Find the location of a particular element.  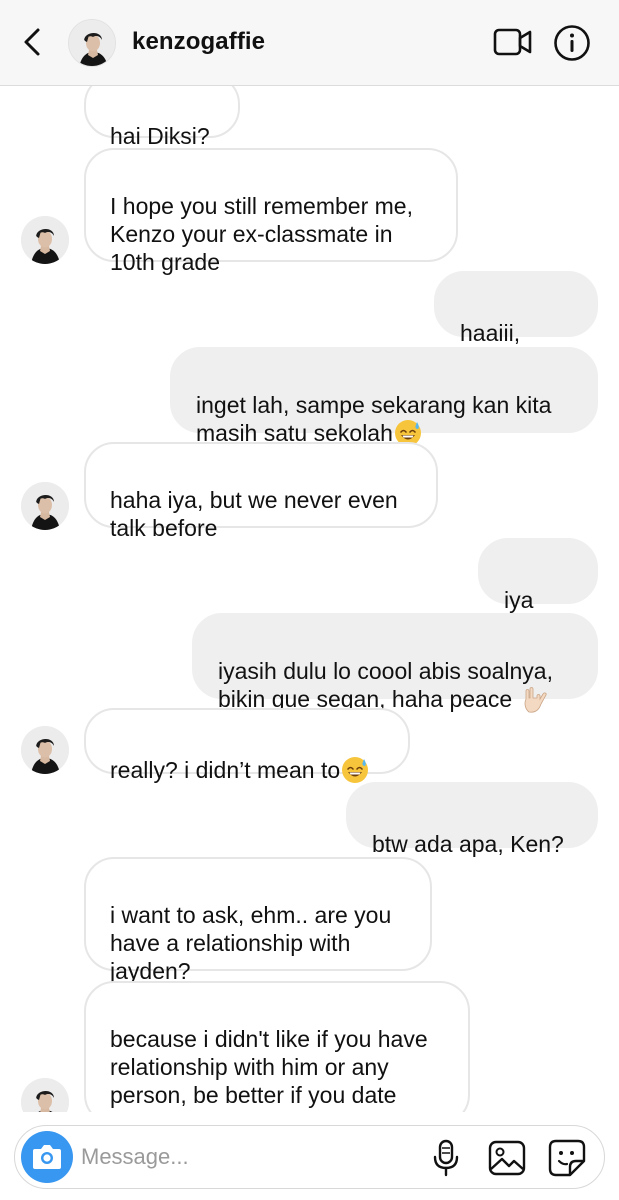

message-composer is located at coordinates (309, 1157).